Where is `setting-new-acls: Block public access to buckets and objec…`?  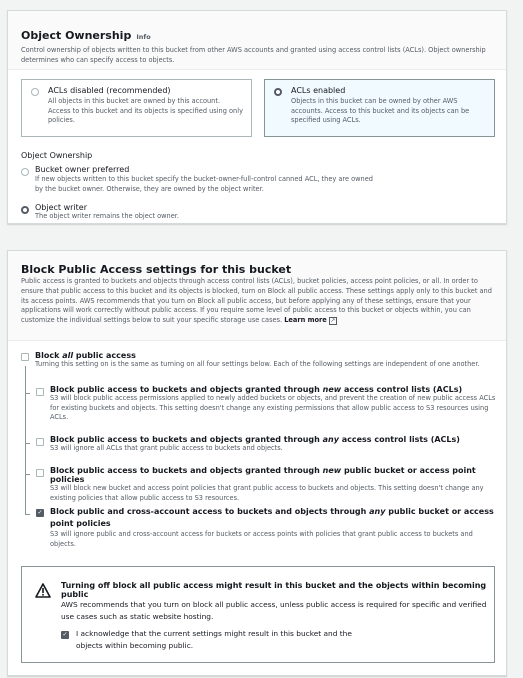
setting-new-acls: Block public access to buckets and objec… is located at coordinates (276, 404).